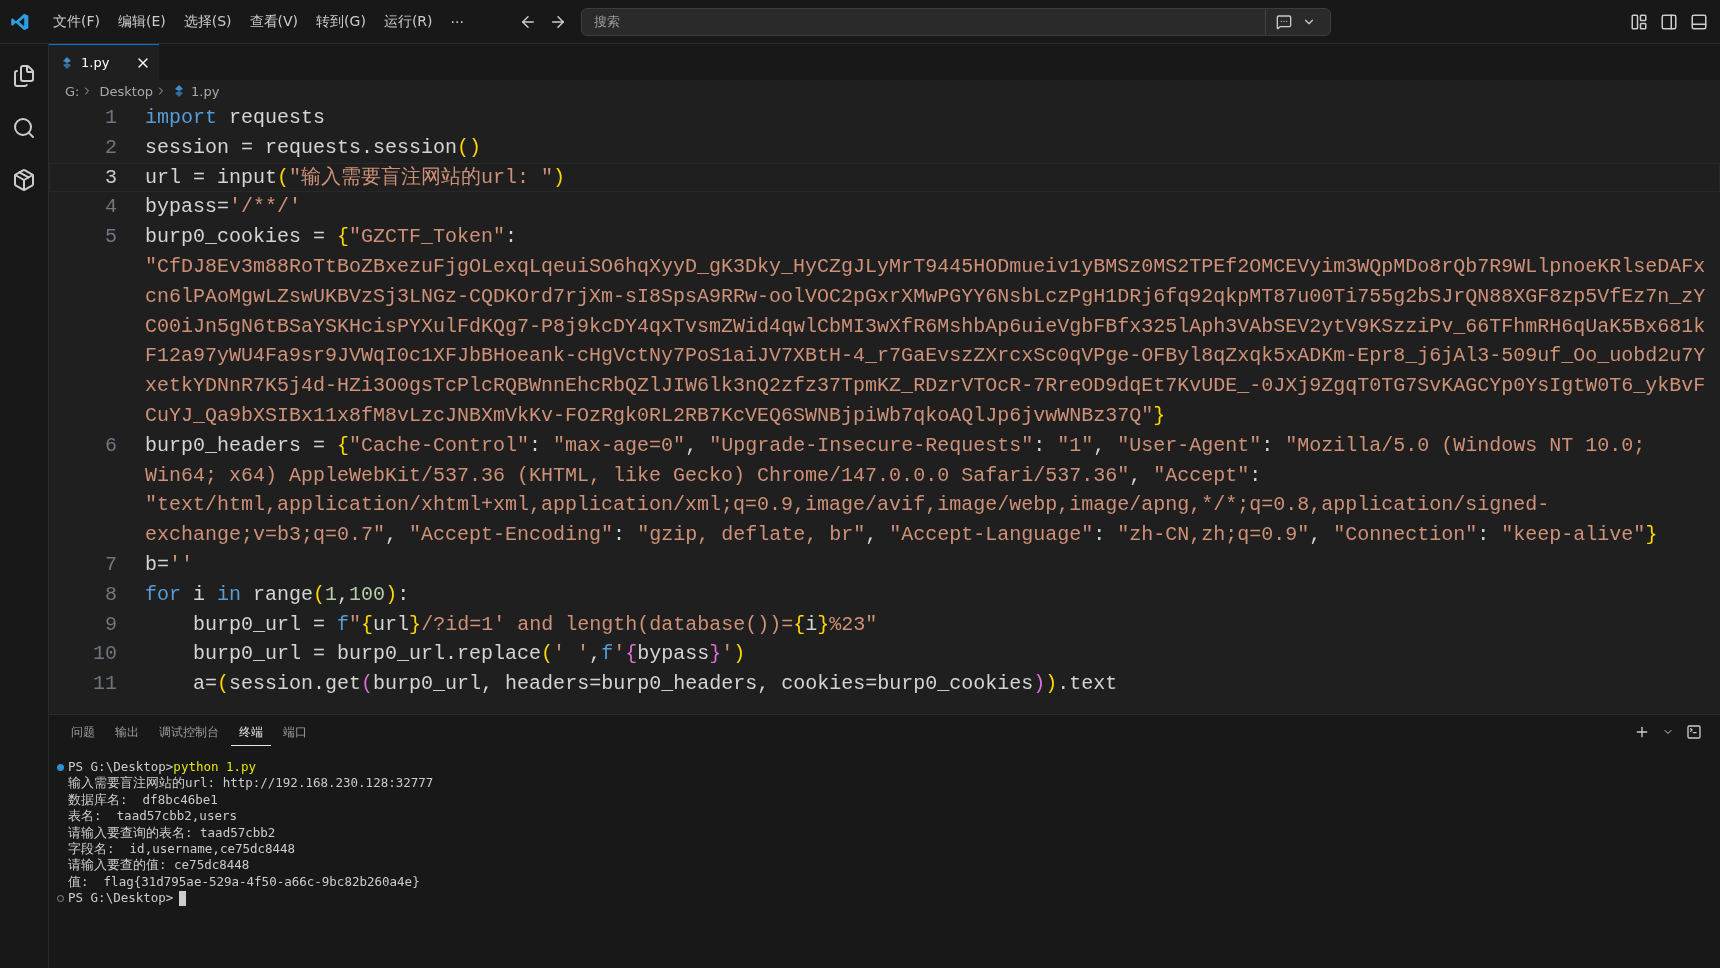 This screenshot has width=1720, height=968. I want to click on line-number: 5, so click(111, 237).